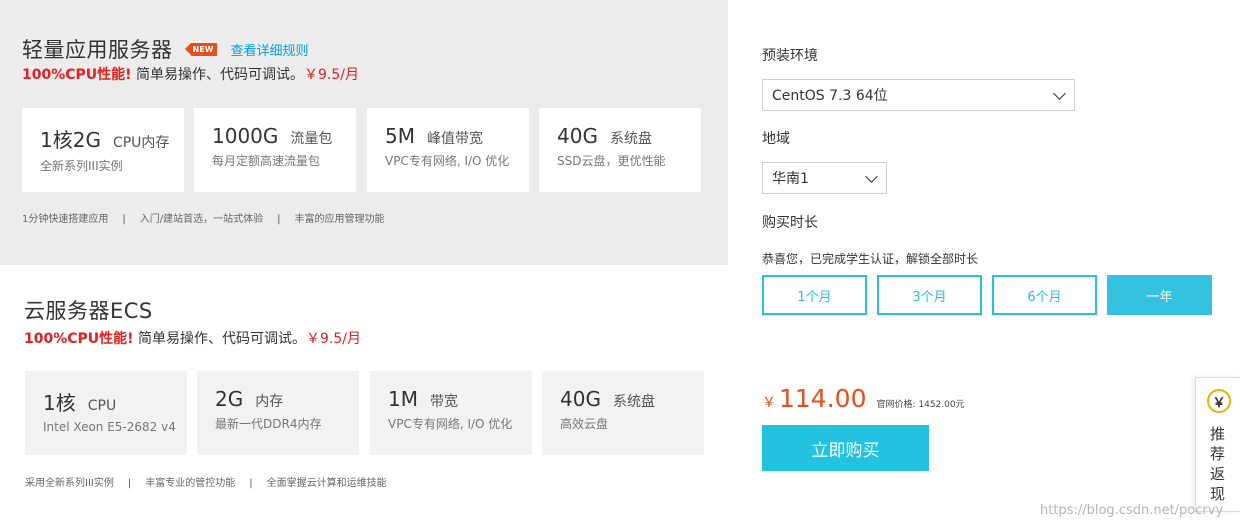 The image size is (1240, 530). Describe the element at coordinates (620, 150) in the screenshot. I see `spec-card-disk: 40G 系统盘 SSD云盘，更优性能` at that location.